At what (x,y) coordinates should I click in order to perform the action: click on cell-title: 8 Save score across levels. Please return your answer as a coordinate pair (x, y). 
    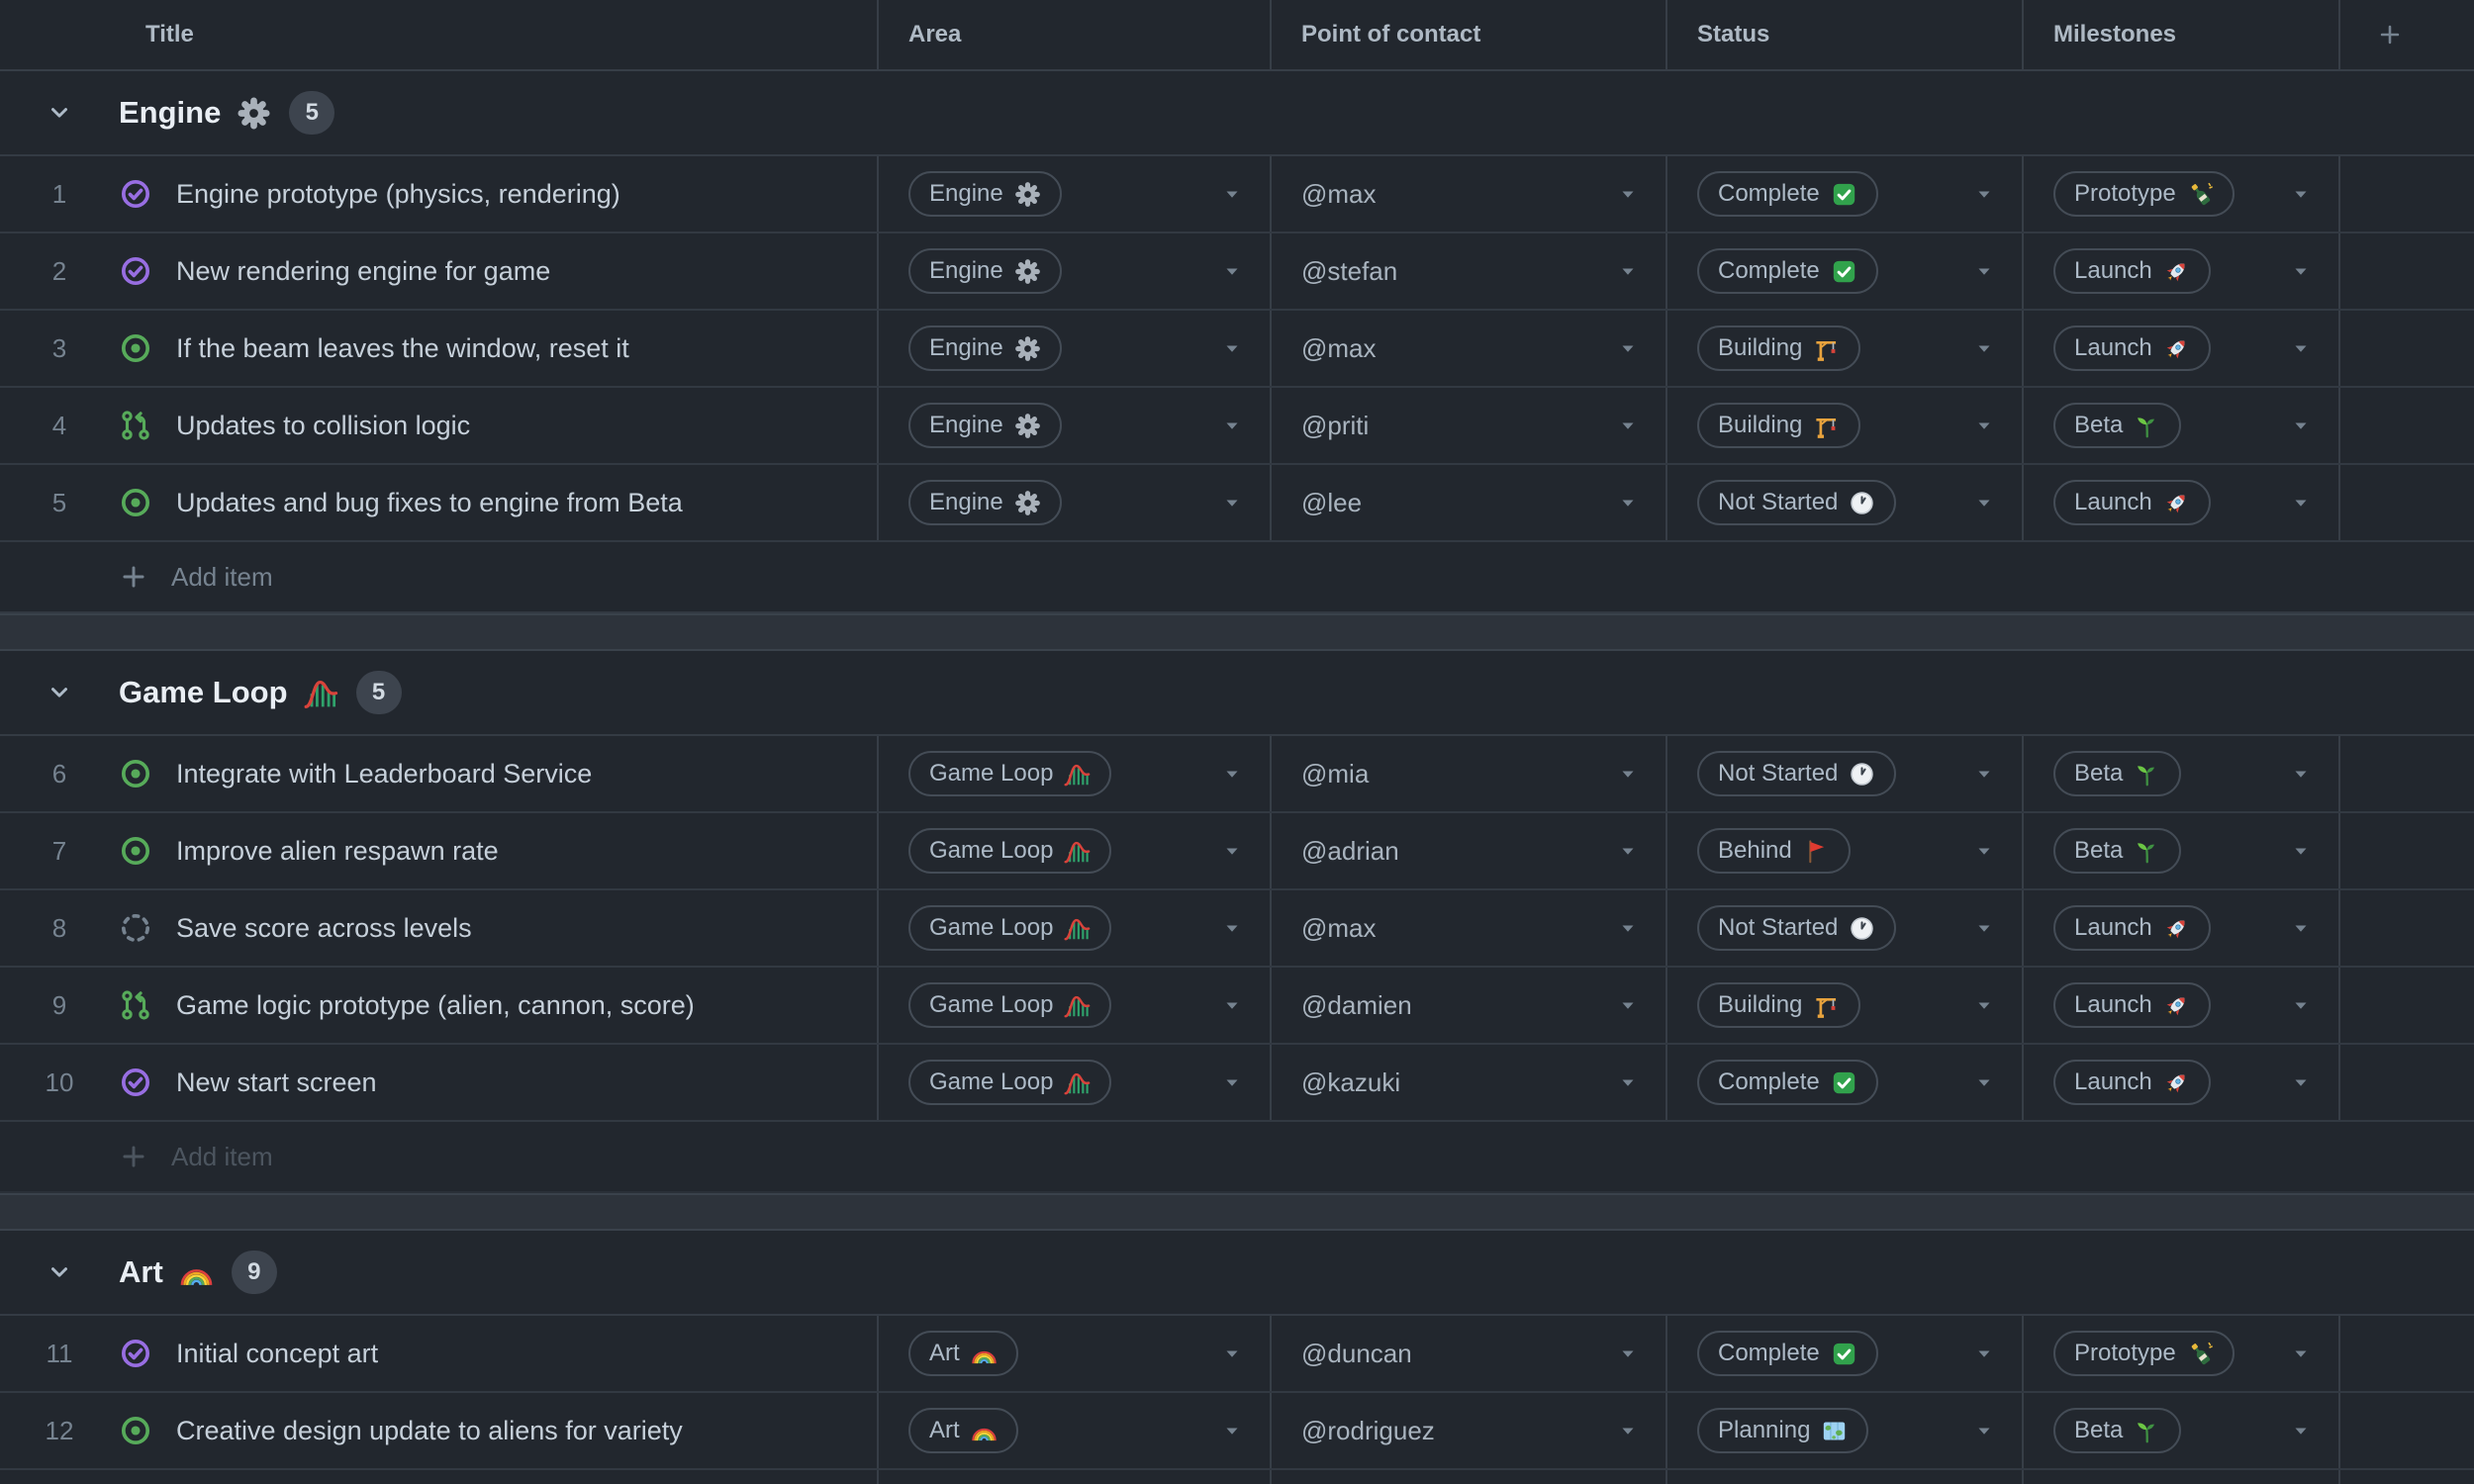
    Looking at the image, I should click on (439, 928).